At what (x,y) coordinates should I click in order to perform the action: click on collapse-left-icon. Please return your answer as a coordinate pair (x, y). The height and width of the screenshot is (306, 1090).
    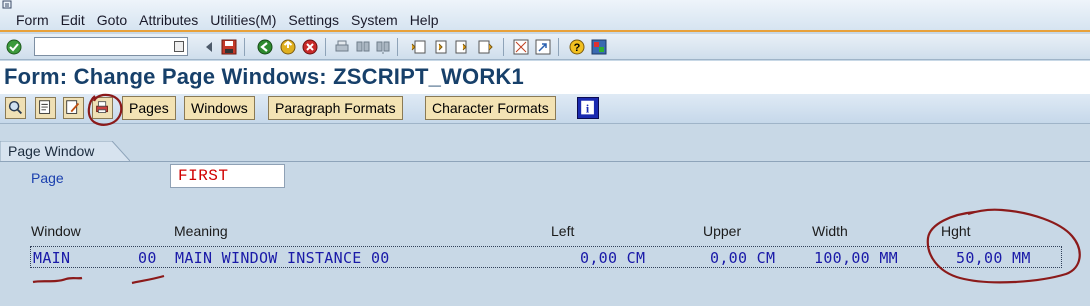
    Looking at the image, I should click on (209, 47).